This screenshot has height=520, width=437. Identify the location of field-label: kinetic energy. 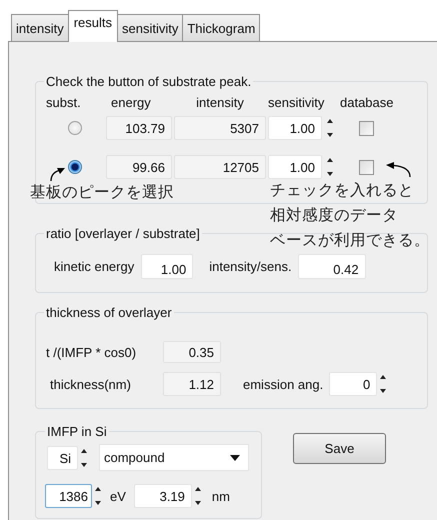
(94, 266).